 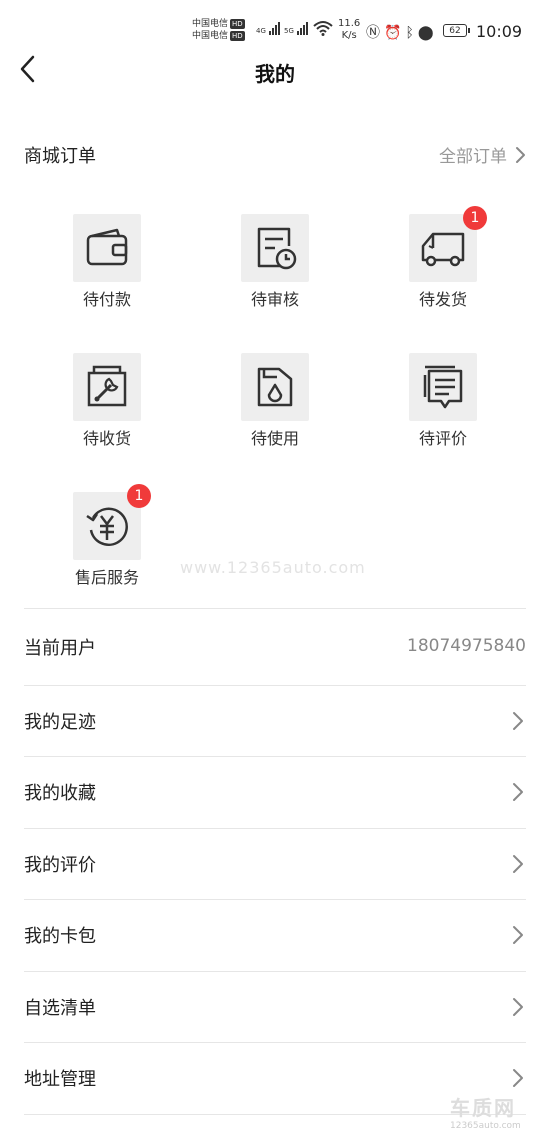 What do you see at coordinates (411, 33) in the screenshot?
I see `bluetooth-icon: ᛒ` at bounding box center [411, 33].